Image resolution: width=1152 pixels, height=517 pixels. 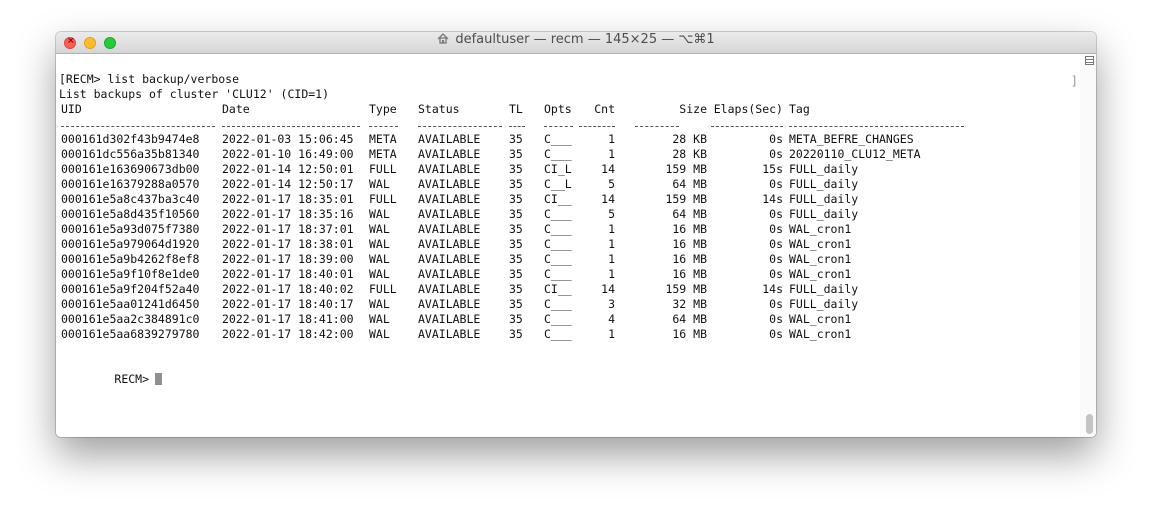 What do you see at coordinates (130, 274) in the screenshot?
I see `cell-uid: 000161e5a9f10f8e1de0` at bounding box center [130, 274].